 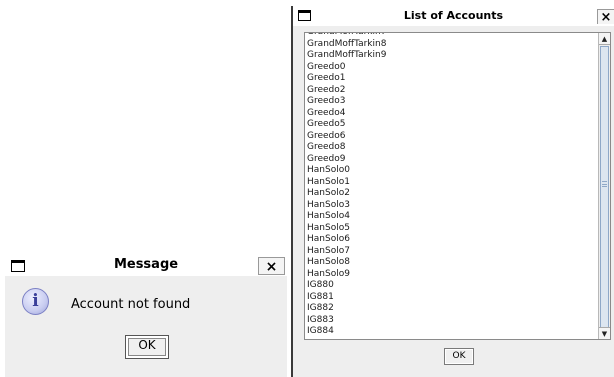 What do you see at coordinates (146, 316) in the screenshot?
I see `message-dialog: Message × i Account not found OK` at bounding box center [146, 316].